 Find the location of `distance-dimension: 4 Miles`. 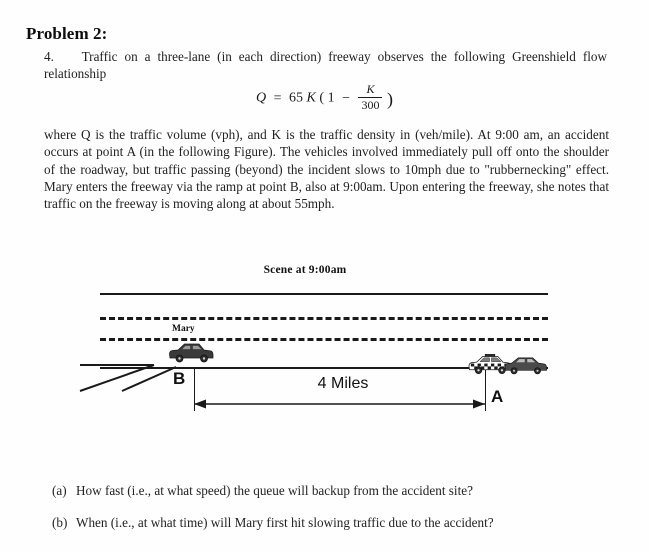

distance-dimension: 4 Miles is located at coordinates (340, 391).